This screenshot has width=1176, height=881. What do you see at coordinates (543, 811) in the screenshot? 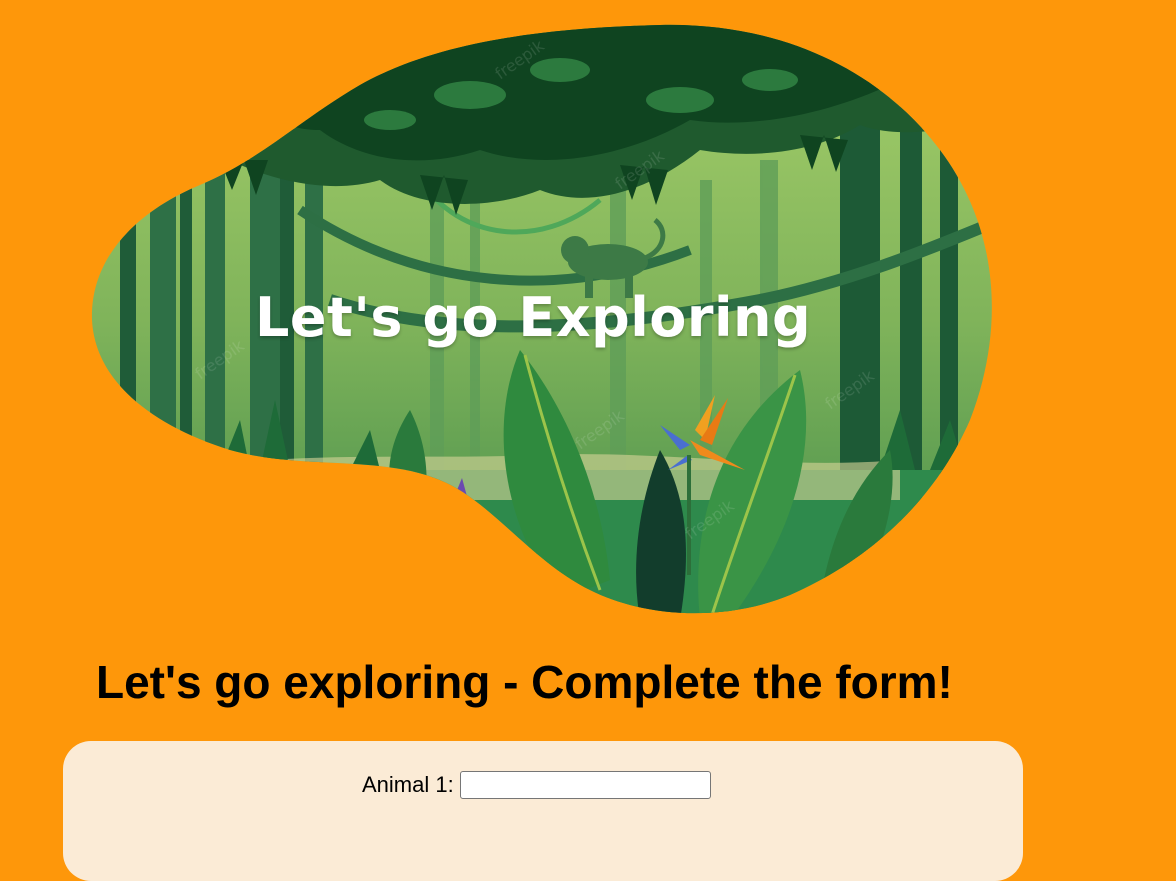
I see `form-panel: Animal 1:` at bounding box center [543, 811].